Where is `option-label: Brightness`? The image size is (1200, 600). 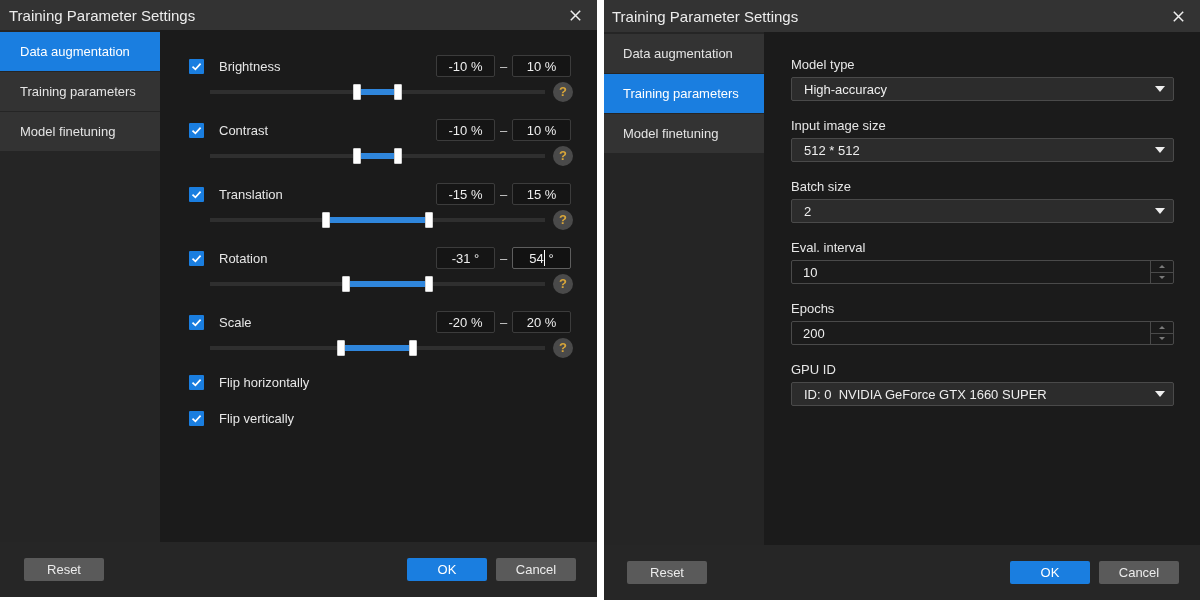
option-label: Brightness is located at coordinates (250, 66).